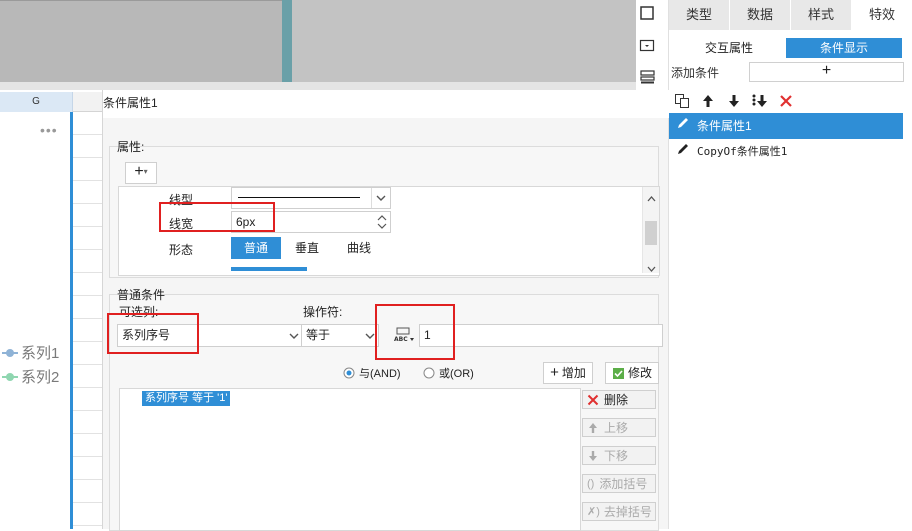 This screenshot has height=531, width=912. I want to click on add-condition-label: 添加条件, so click(695, 73).